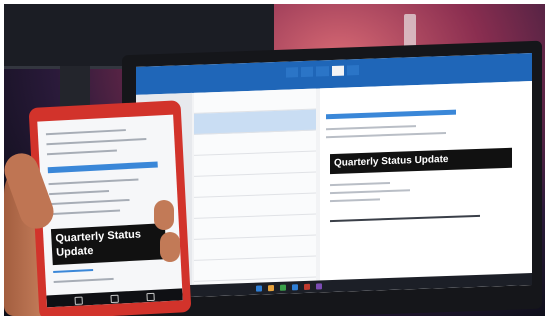 This screenshot has height=320, width=553. What do you see at coordinates (255, 192) in the screenshot?
I see `message-list` at bounding box center [255, 192].